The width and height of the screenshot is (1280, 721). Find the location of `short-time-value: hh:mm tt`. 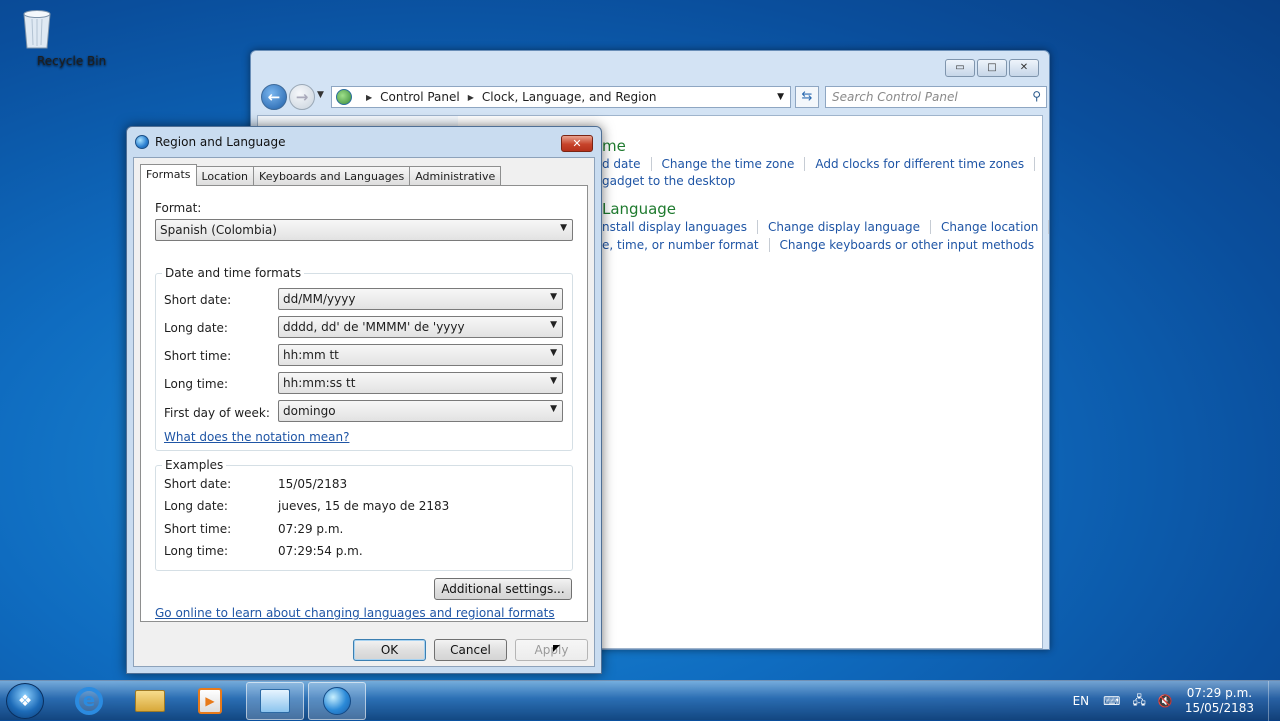

short-time-value: hh:mm tt is located at coordinates (311, 355).